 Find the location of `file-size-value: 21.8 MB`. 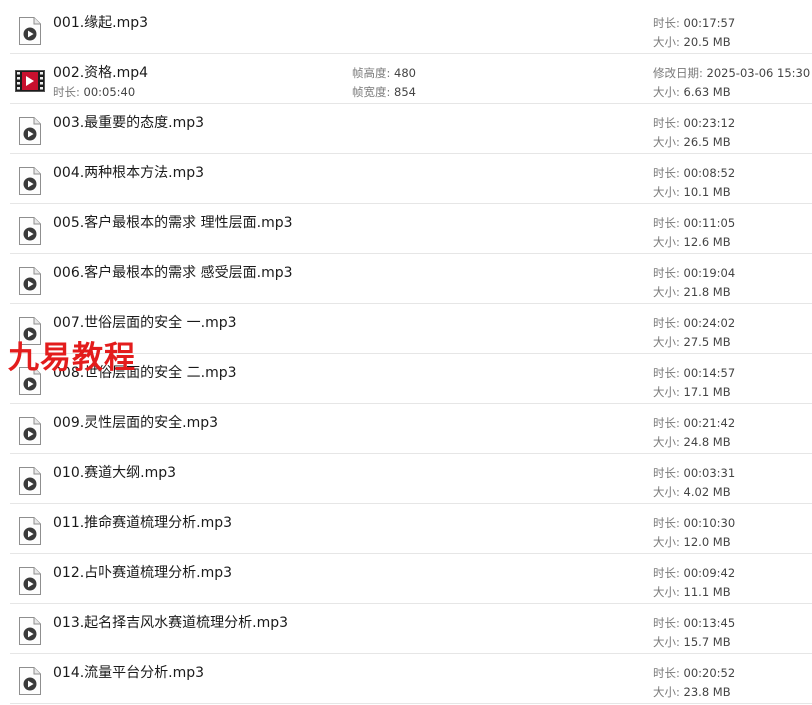

file-size-value: 21.8 MB is located at coordinates (707, 292).